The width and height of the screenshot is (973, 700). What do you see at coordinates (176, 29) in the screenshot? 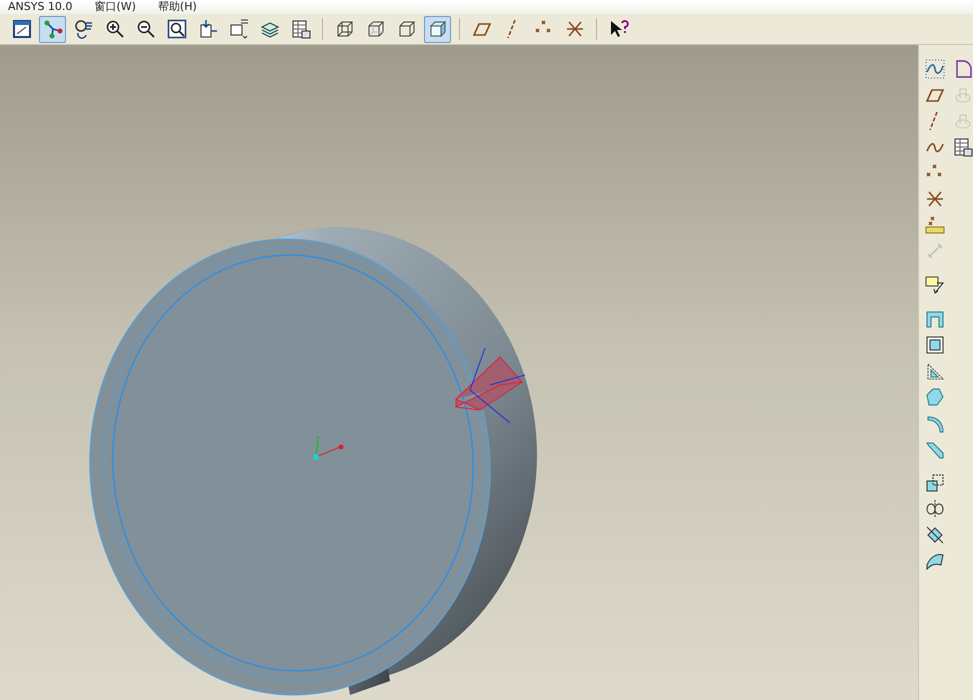
I see `zoom-fit-icon` at bounding box center [176, 29].